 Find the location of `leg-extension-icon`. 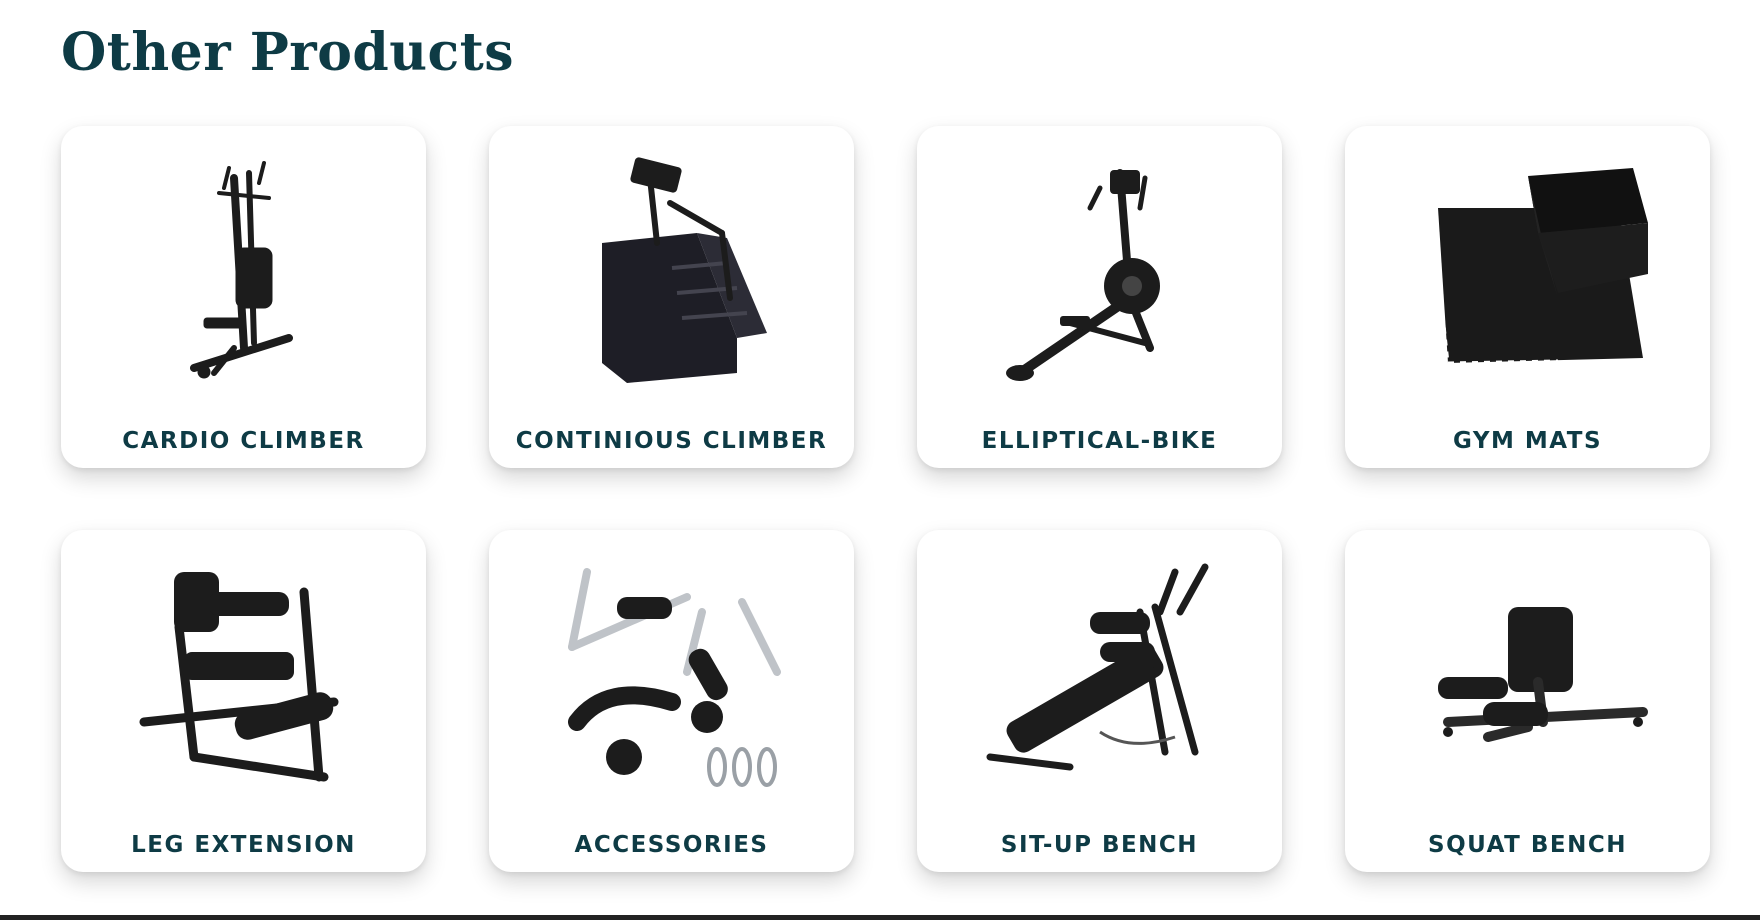

leg-extension-icon is located at coordinates (244, 672).